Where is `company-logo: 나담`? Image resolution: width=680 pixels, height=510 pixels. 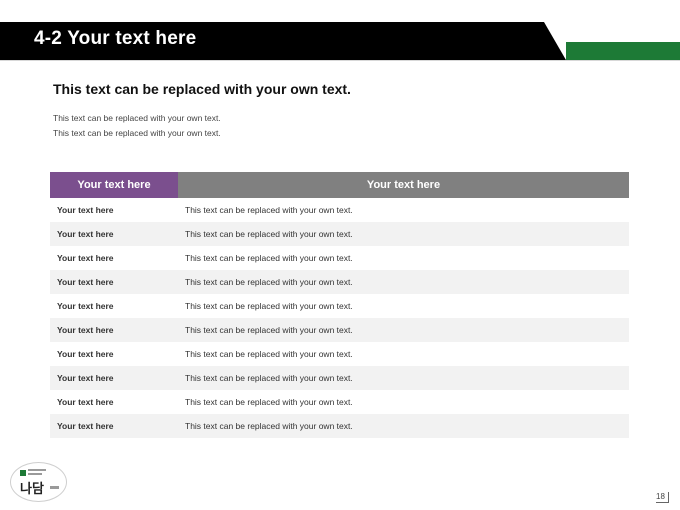
company-logo: 나담 is located at coordinates (38, 482).